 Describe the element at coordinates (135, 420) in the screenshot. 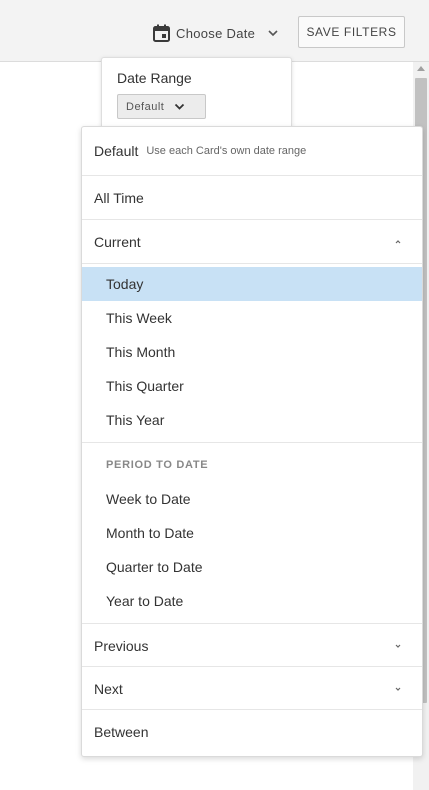

I see `menu-item-label: This Year` at that location.